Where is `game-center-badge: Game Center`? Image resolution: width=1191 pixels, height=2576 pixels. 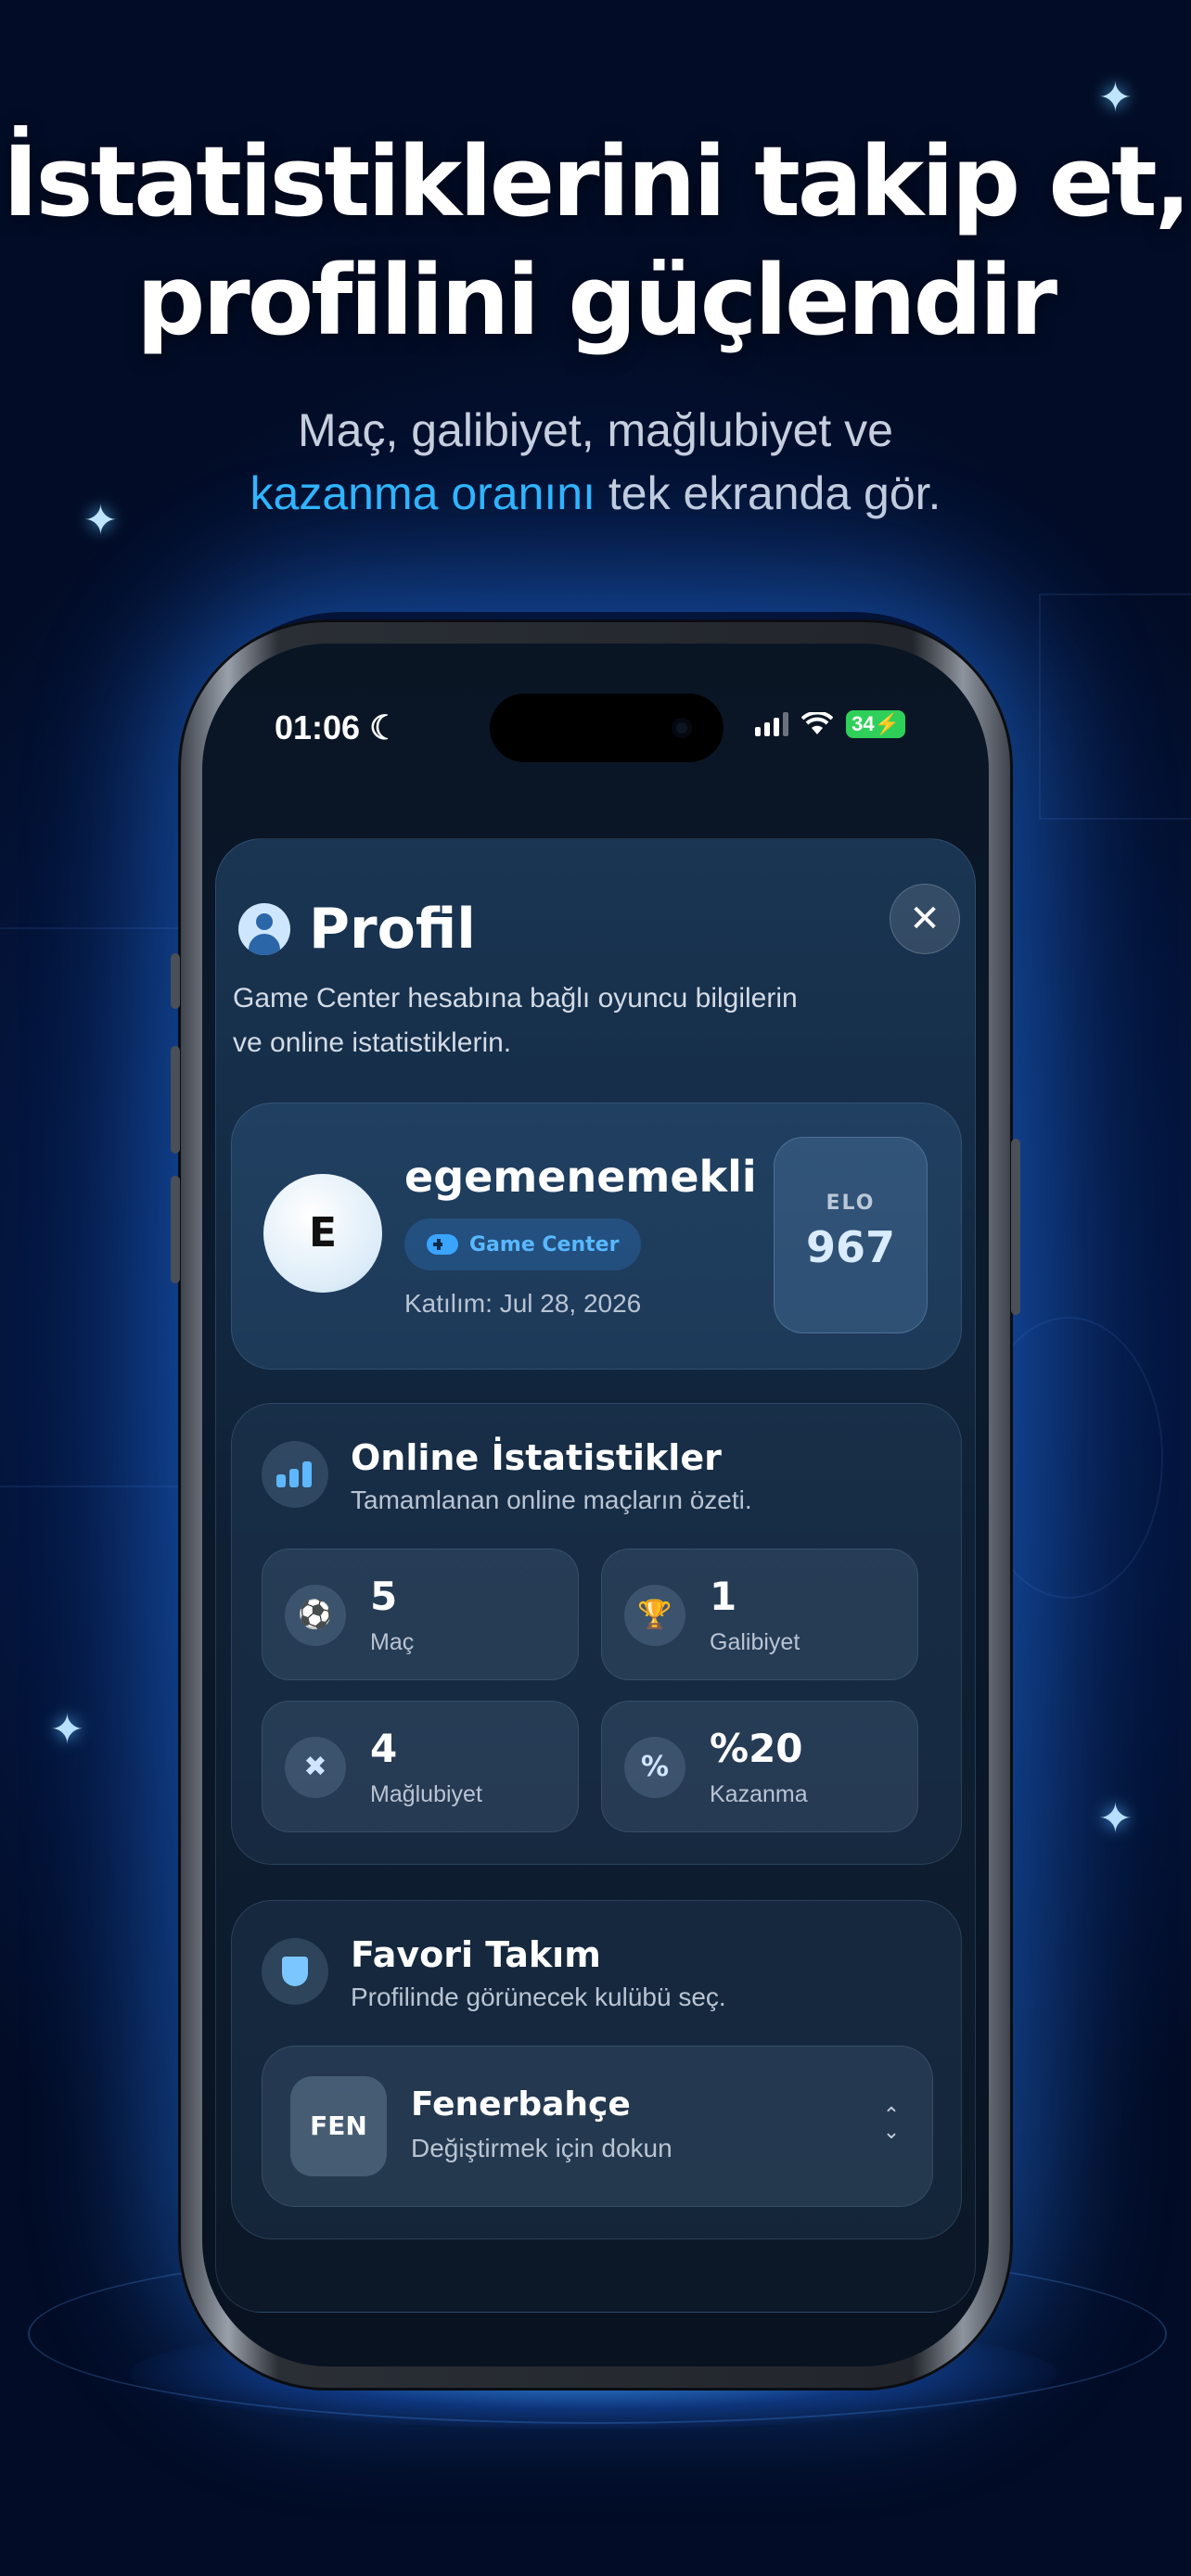 game-center-badge: Game Center is located at coordinates (523, 1244).